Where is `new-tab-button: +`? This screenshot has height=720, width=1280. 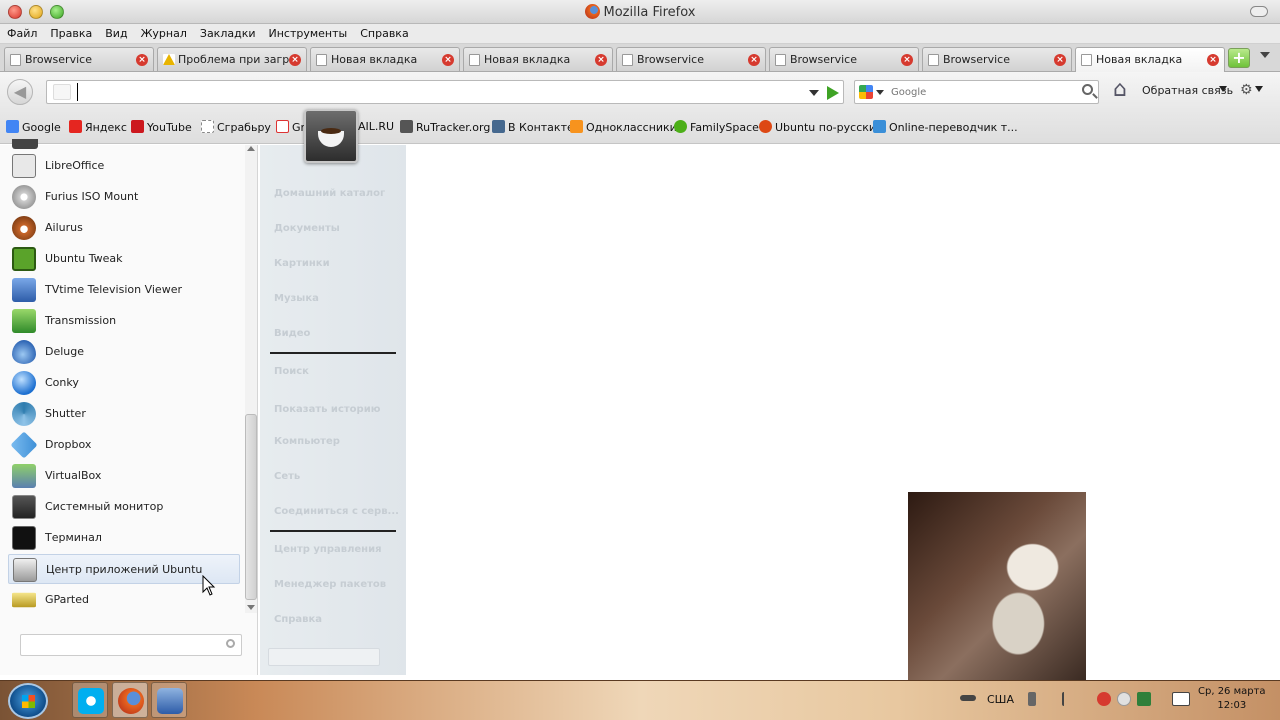 new-tab-button: + is located at coordinates (1239, 58).